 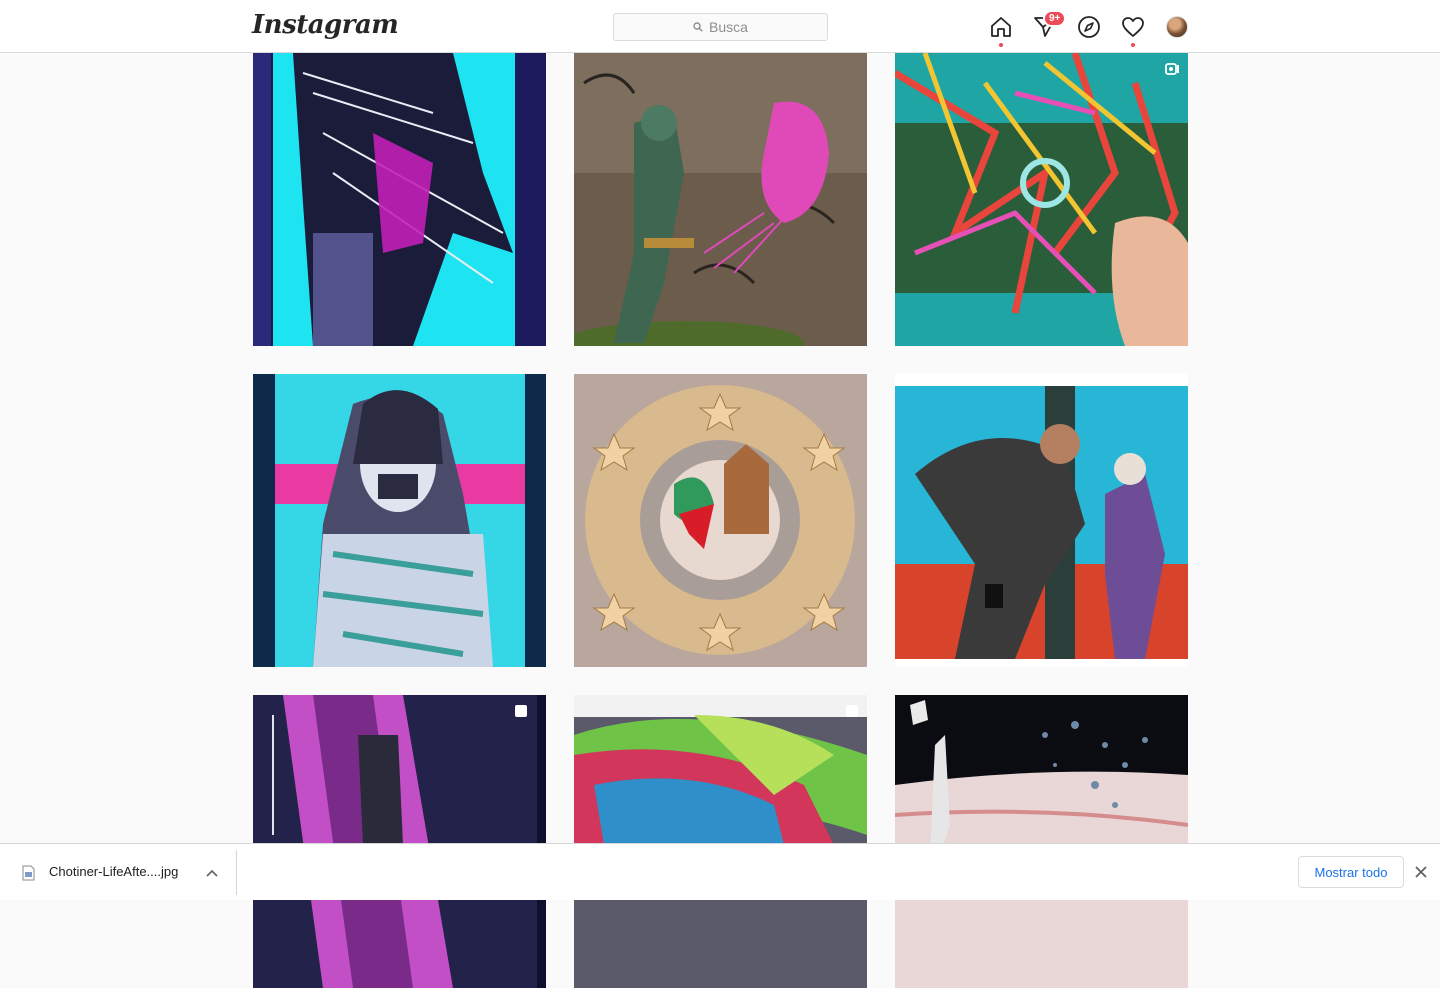 What do you see at coordinates (698, 27) in the screenshot?
I see `search-icon` at bounding box center [698, 27].